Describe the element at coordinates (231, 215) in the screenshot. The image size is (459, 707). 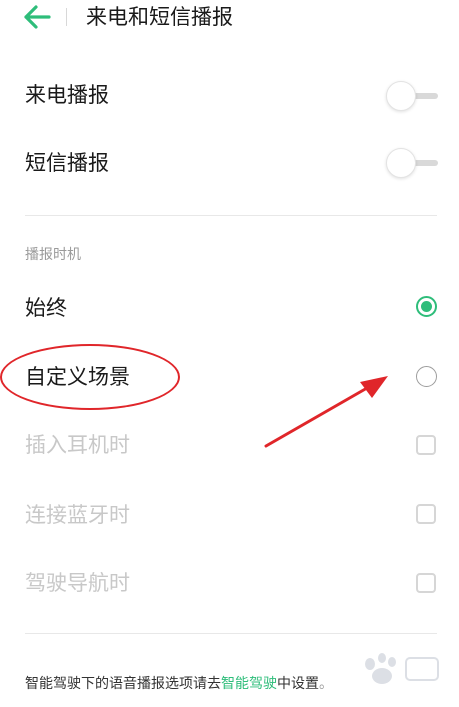
I see `section-divider` at that location.